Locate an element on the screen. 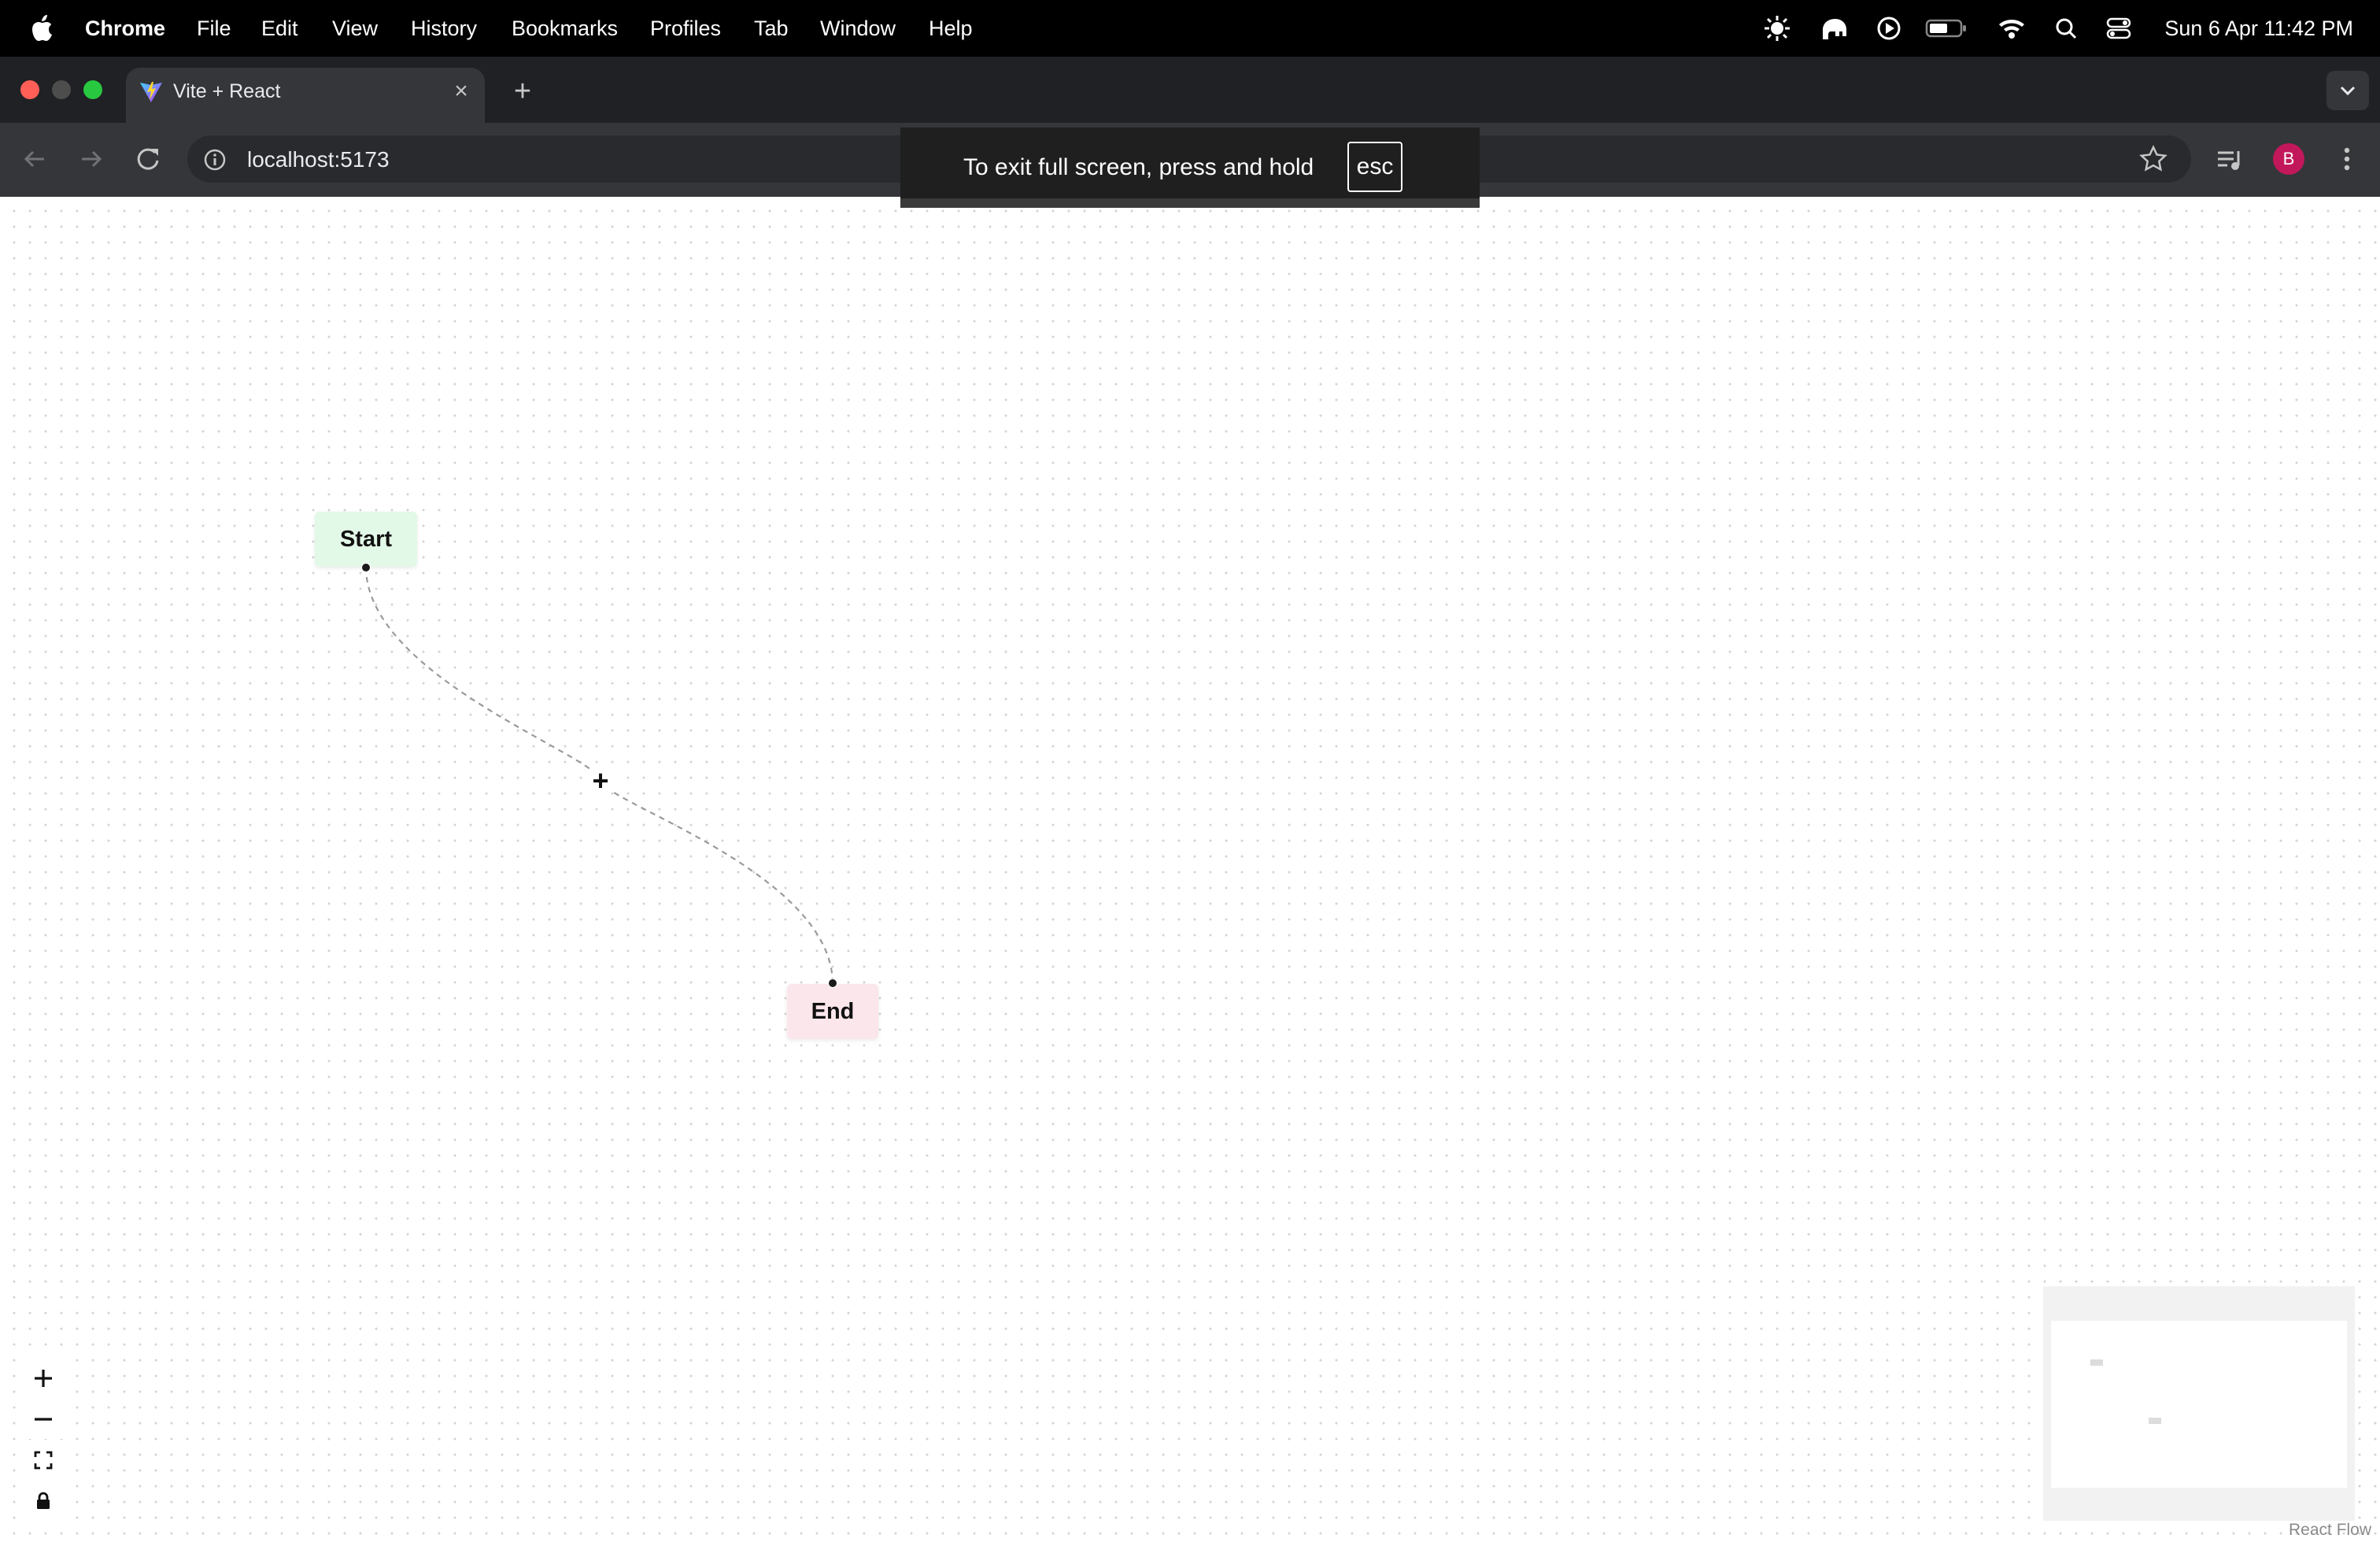  interactivity-lock-button is located at coordinates (43, 1501).